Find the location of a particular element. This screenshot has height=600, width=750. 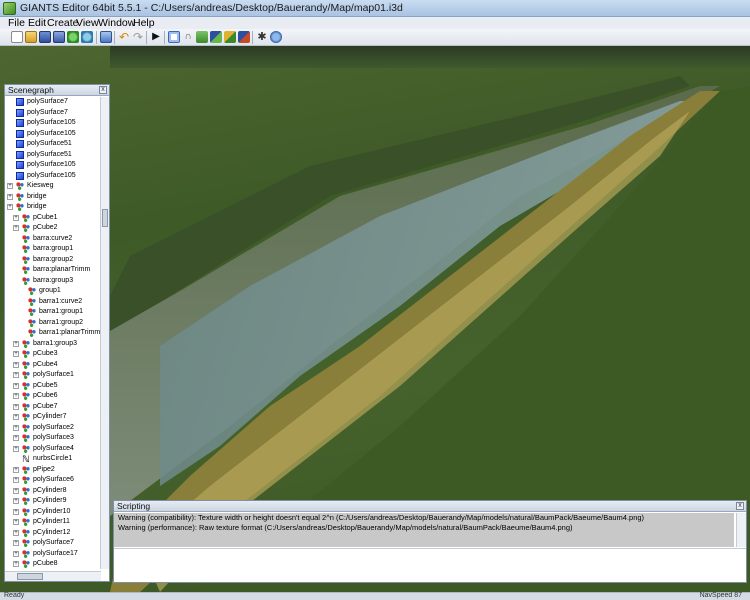

scenegraph-item: group1 is located at coordinates (53, 291).